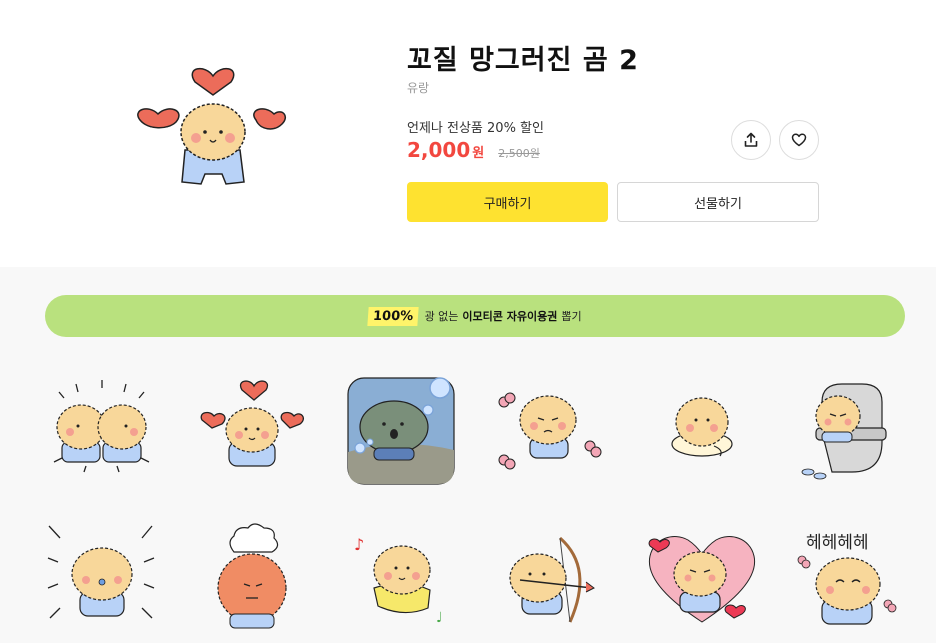  I want to click on share-icon, so click(751, 139).